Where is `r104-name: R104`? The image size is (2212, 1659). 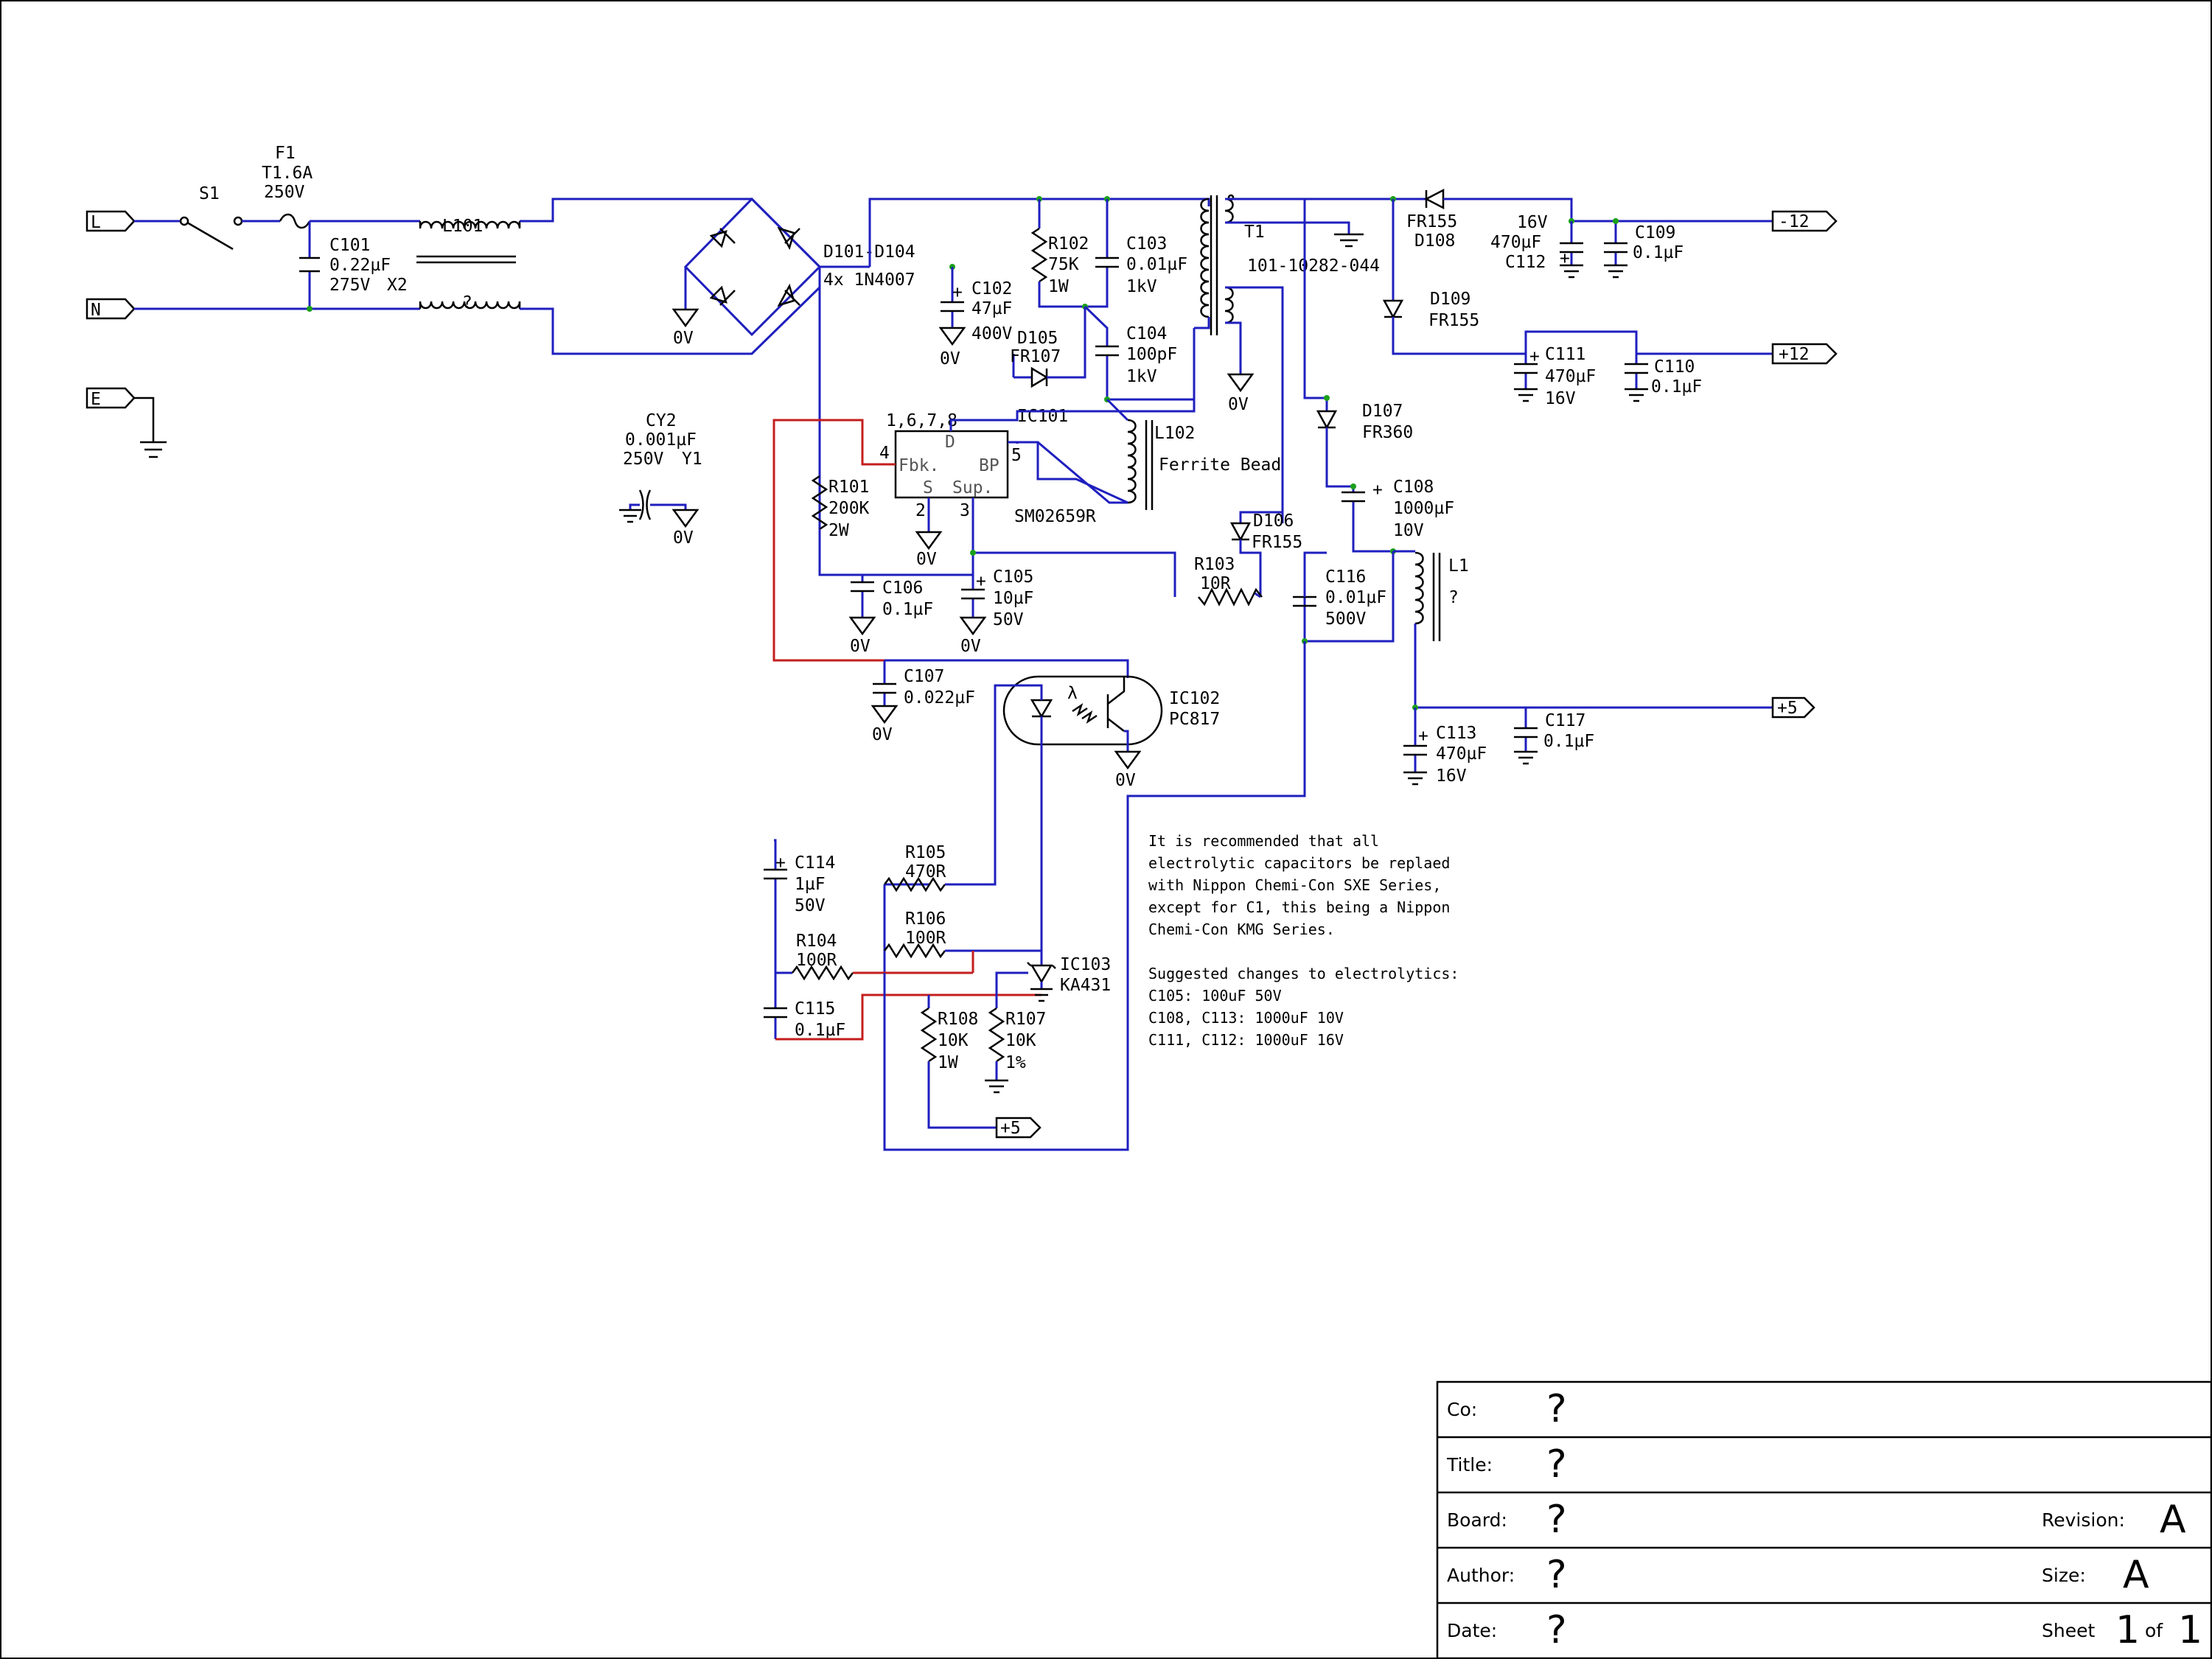
r104-name: R104 is located at coordinates (816, 941).